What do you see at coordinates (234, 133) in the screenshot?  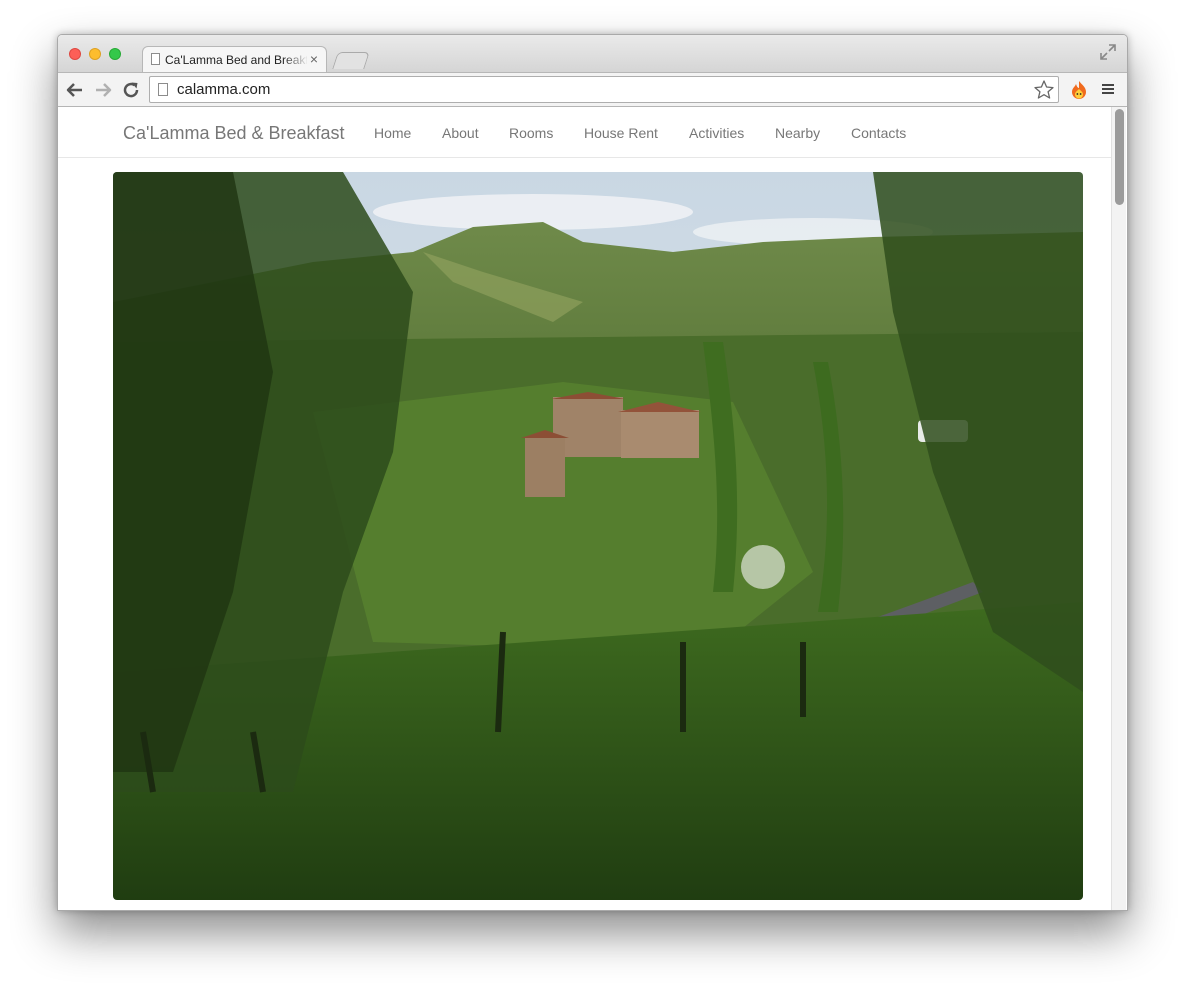 I see `site-brand-link: Ca'Lamma Bed & Breakfast` at bounding box center [234, 133].